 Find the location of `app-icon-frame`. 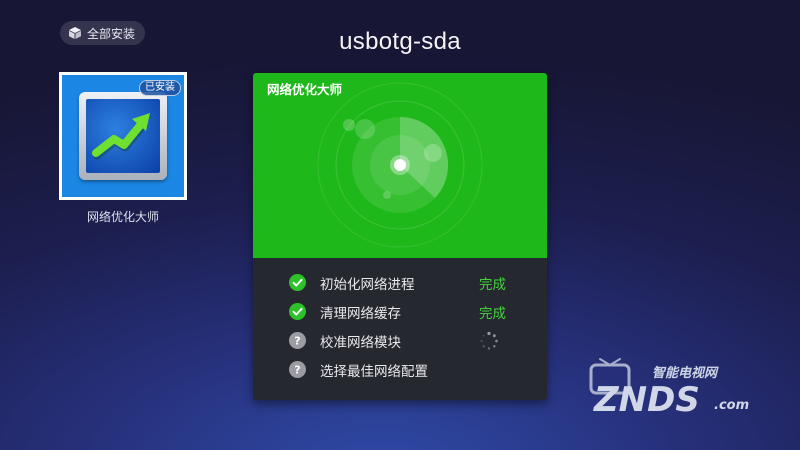

app-icon-frame is located at coordinates (123, 136).